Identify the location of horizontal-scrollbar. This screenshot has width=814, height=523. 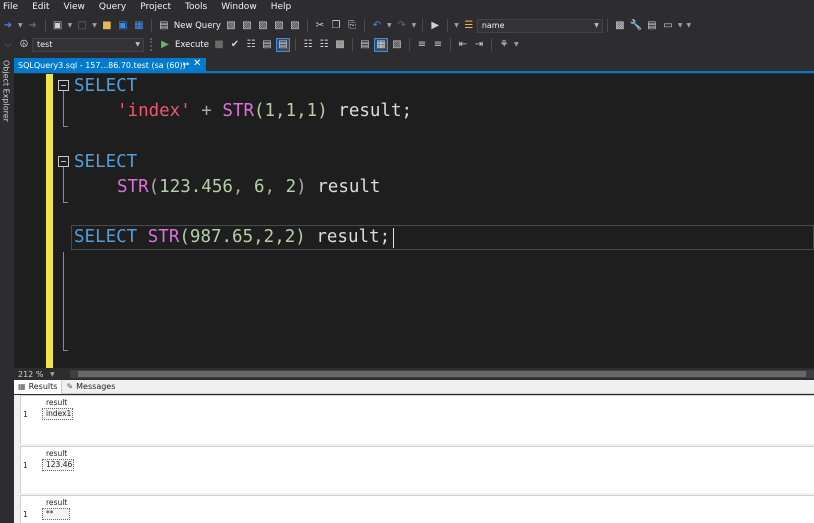
(442, 374).